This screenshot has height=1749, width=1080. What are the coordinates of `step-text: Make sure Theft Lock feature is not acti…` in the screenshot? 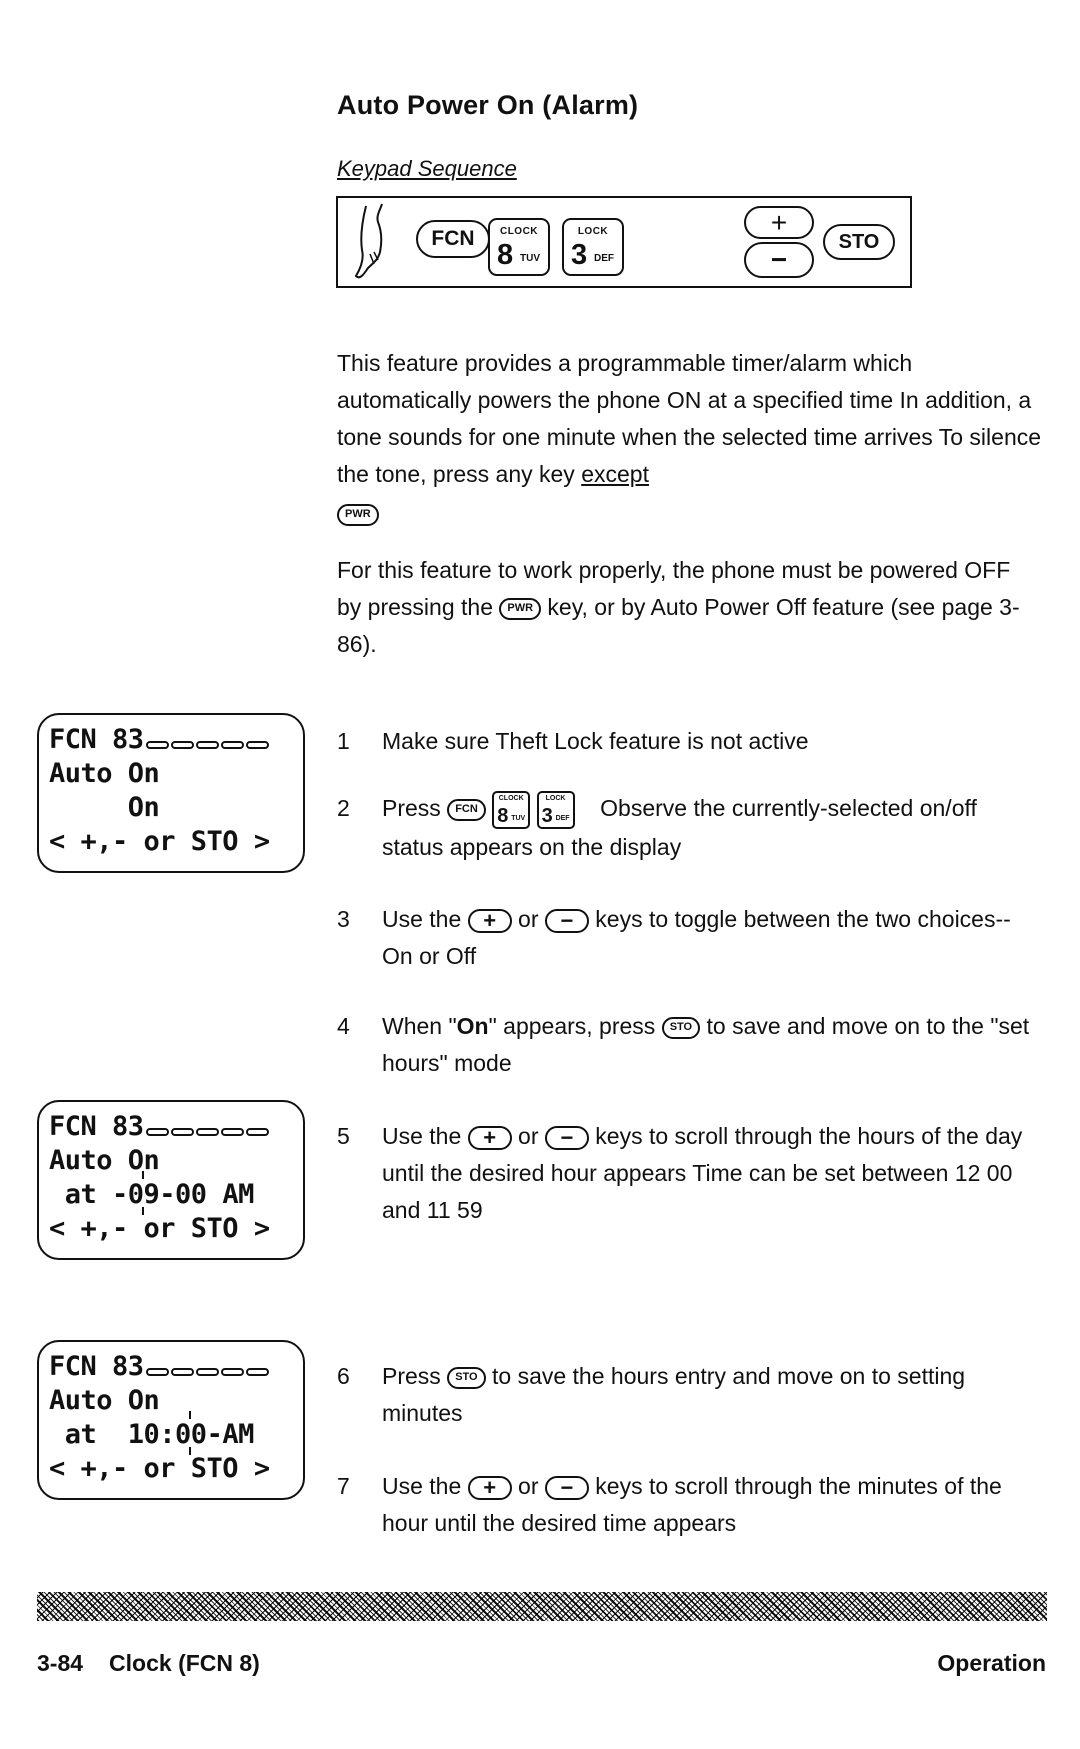 It's located at (595, 741).